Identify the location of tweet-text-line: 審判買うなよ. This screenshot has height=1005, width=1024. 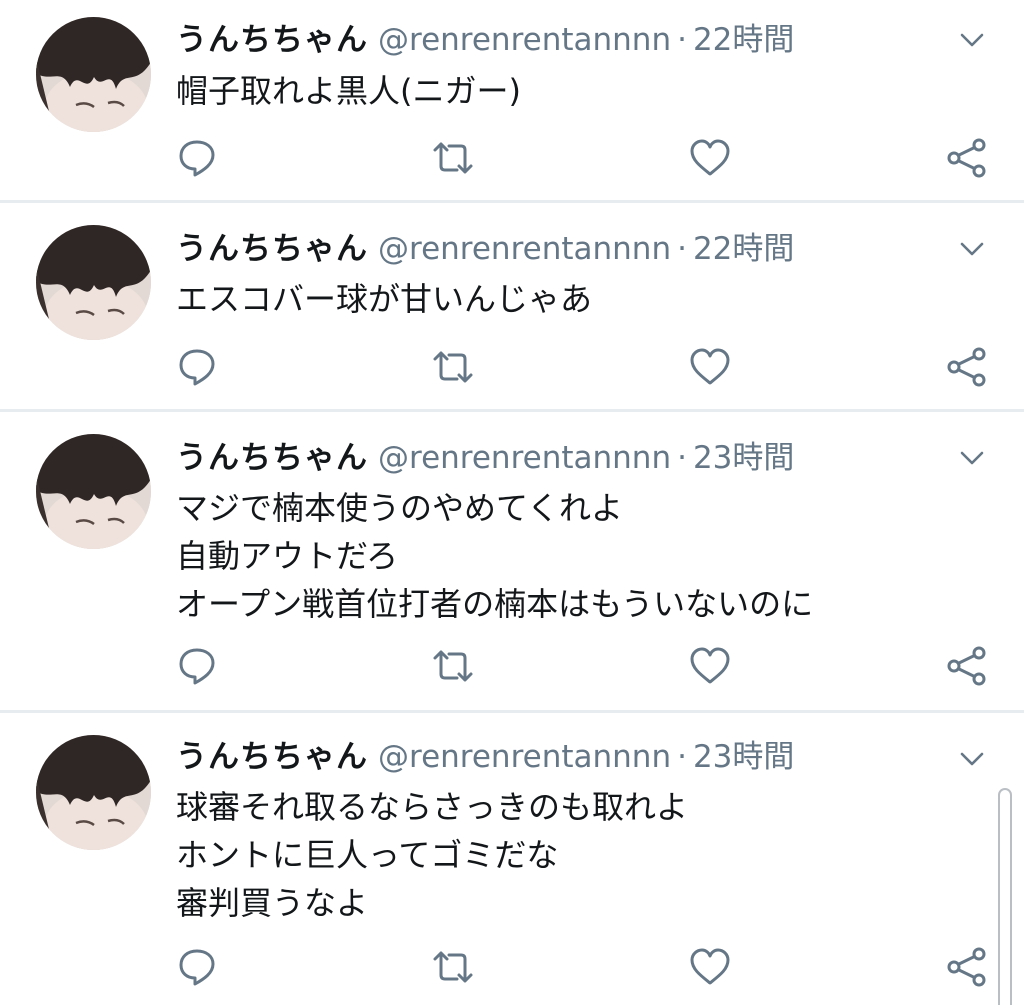
(272, 903).